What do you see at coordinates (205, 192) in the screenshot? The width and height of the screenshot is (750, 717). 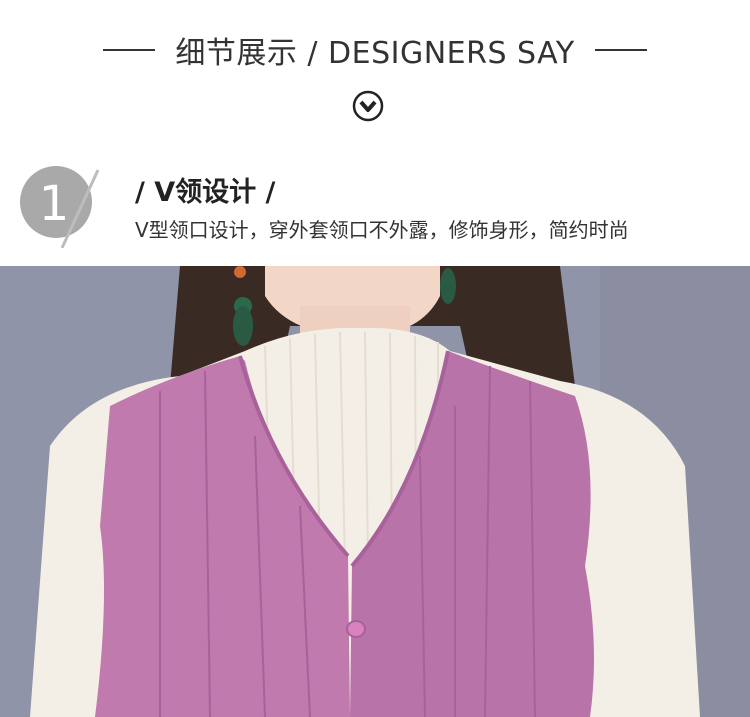 I see `feature-title: / V领设计 /` at bounding box center [205, 192].